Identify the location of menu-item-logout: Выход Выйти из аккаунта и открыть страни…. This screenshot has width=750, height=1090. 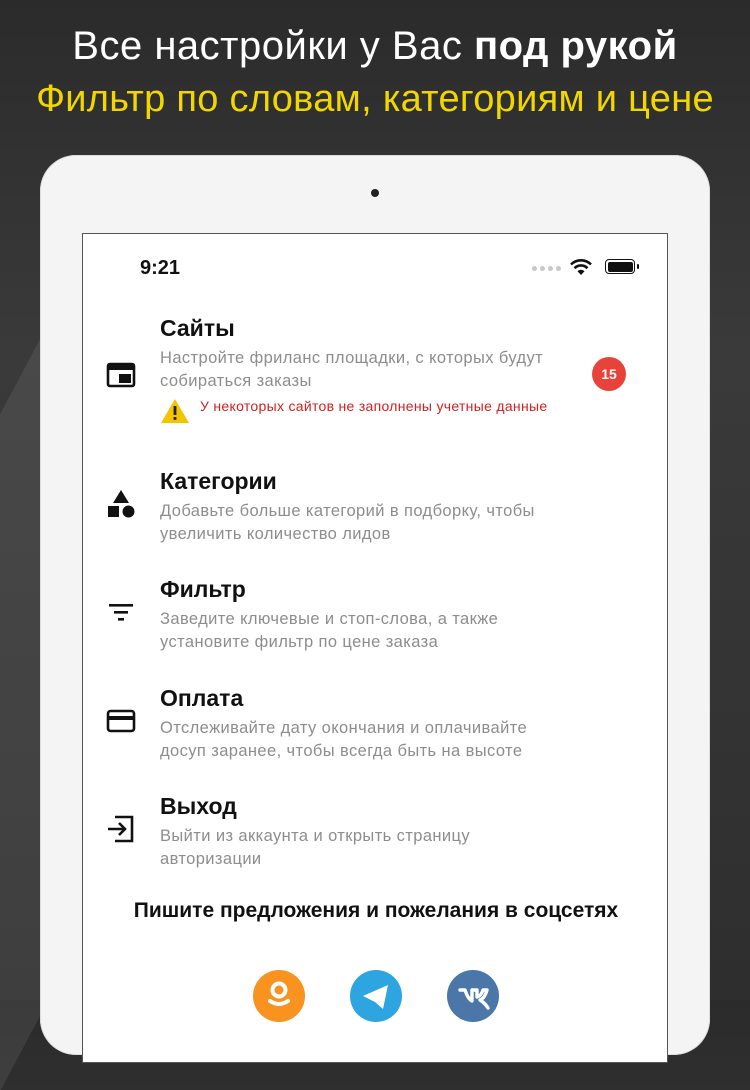
(376, 833).